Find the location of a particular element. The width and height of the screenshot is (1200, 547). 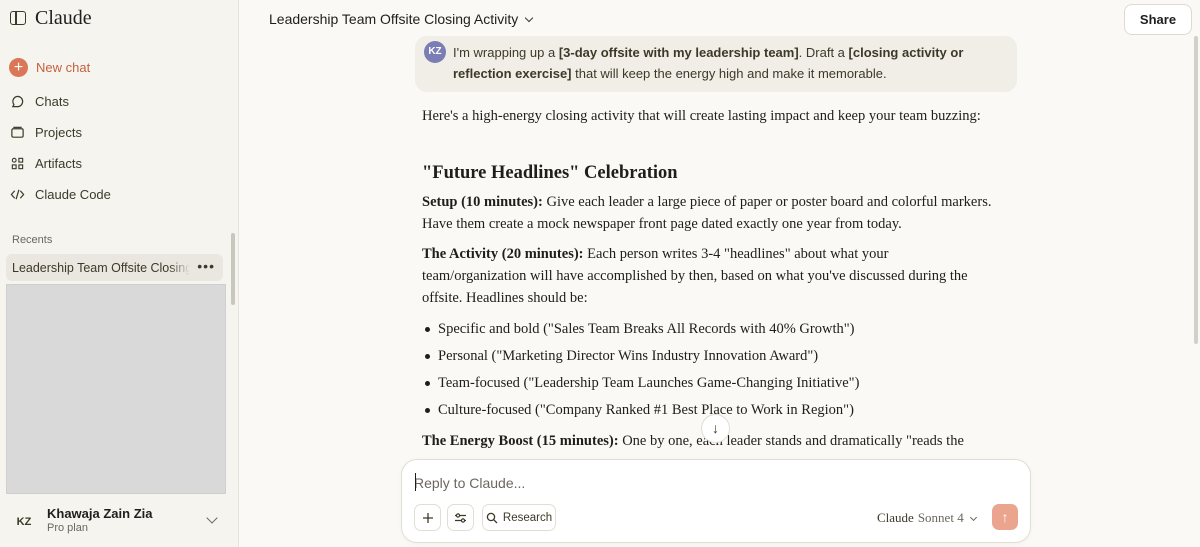

new-chat-button: + New chat is located at coordinates (49, 67).